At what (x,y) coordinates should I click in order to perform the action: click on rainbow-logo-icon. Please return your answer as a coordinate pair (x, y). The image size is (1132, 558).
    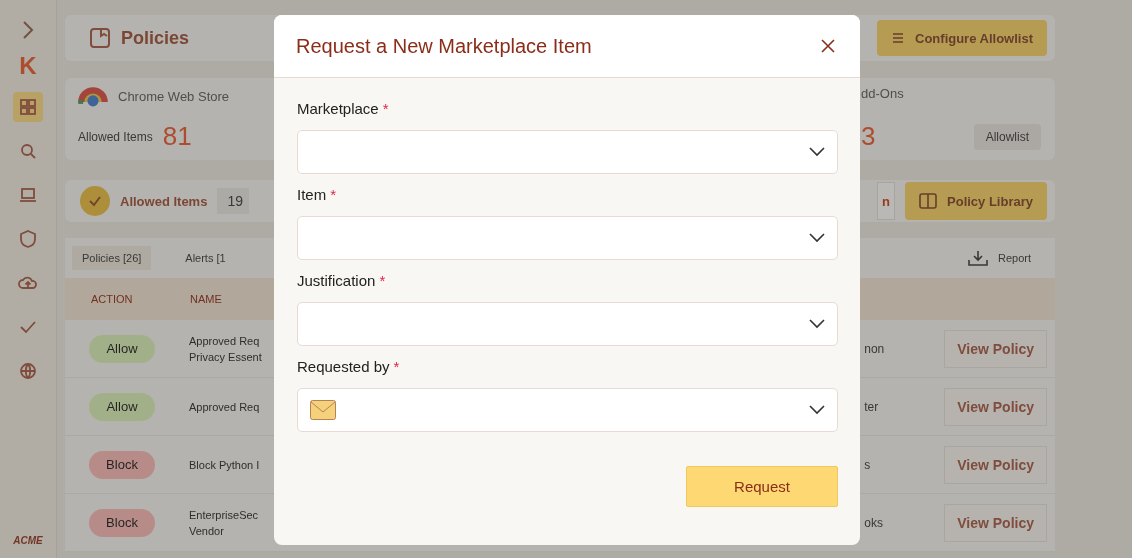
    Looking at the image, I should click on (93, 96).